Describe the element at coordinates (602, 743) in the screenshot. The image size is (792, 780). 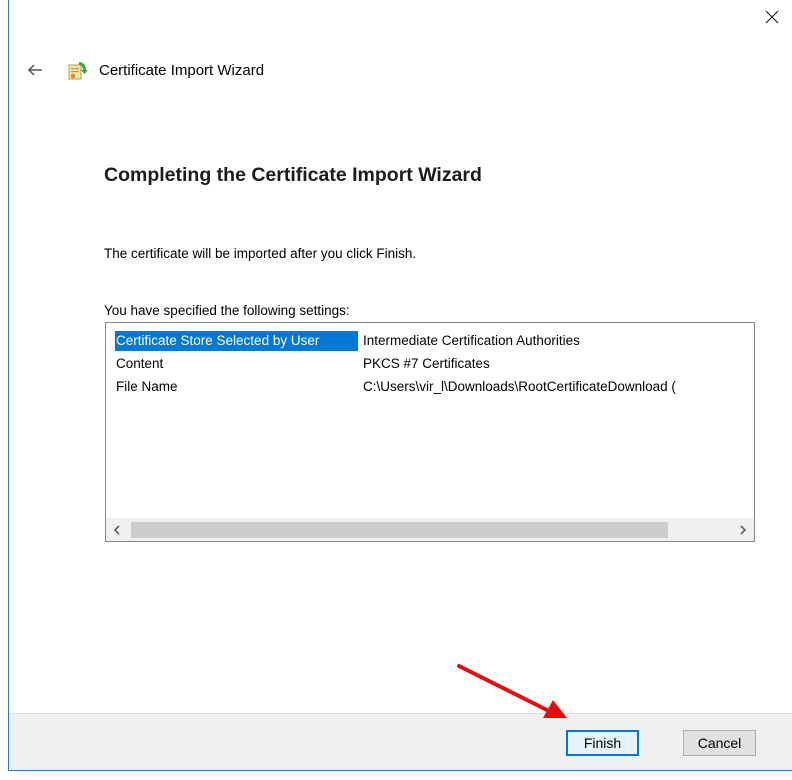
I see `finish-button: Finish` at that location.